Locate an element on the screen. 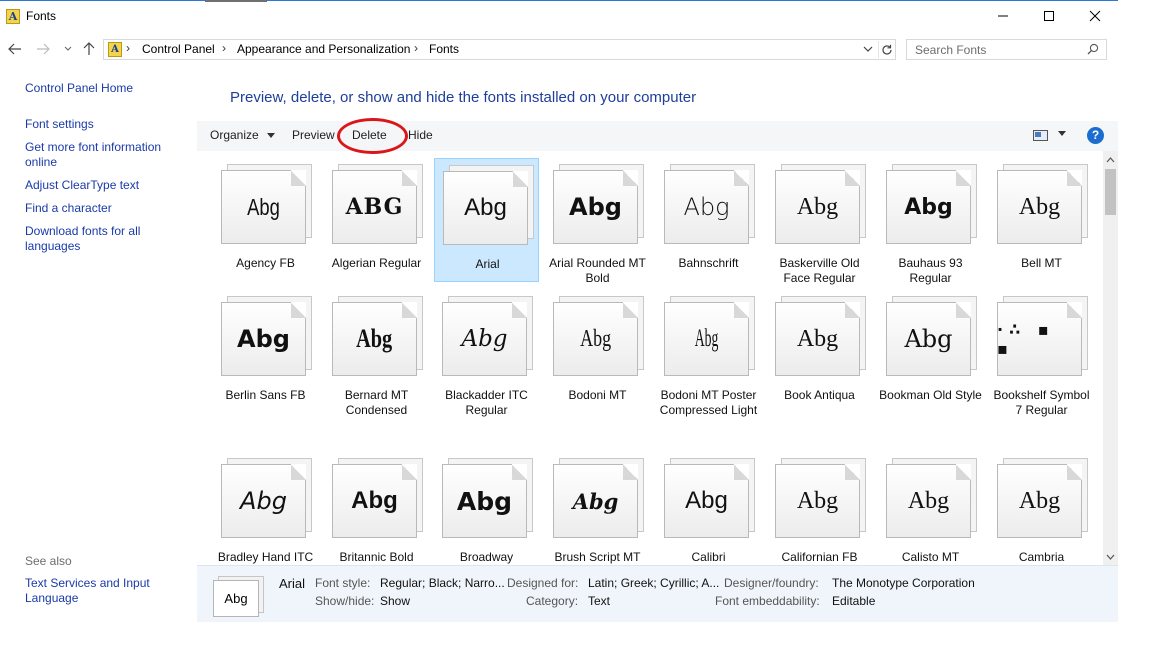  help-icon: ? is located at coordinates (1095, 135).